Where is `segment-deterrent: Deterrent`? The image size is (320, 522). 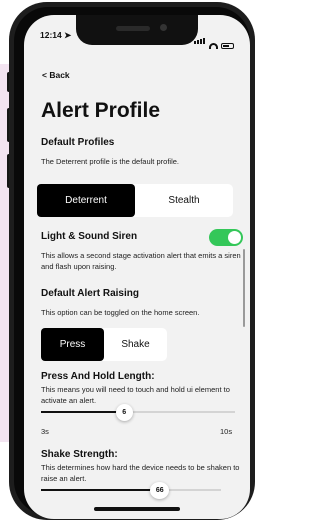 segment-deterrent: Deterrent is located at coordinates (86, 200).